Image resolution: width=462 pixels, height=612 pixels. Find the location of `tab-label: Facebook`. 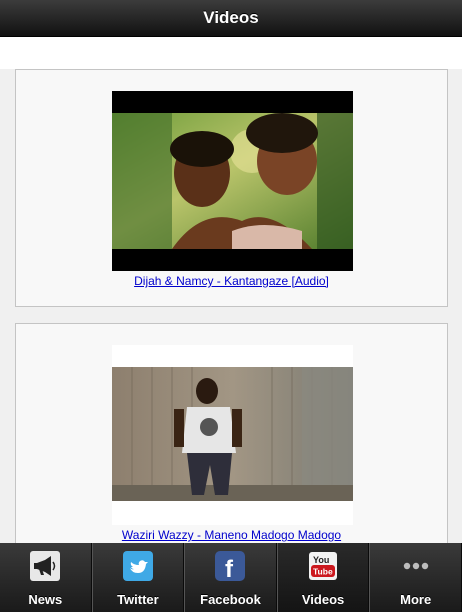

tab-label: Facebook is located at coordinates (230, 599).